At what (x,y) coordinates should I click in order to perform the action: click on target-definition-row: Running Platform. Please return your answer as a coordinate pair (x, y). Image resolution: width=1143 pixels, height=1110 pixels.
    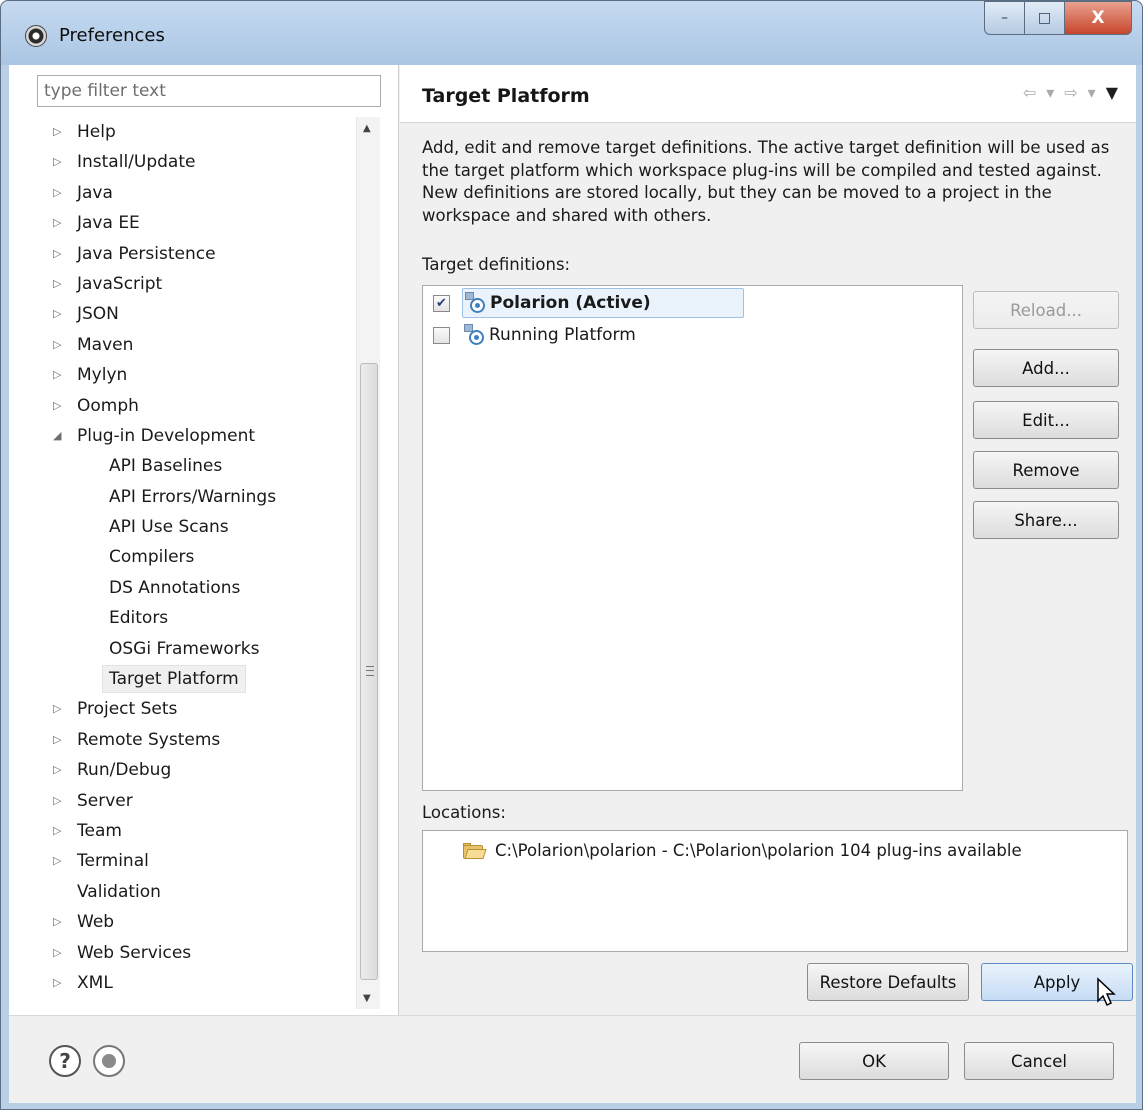
    Looking at the image, I should click on (537, 335).